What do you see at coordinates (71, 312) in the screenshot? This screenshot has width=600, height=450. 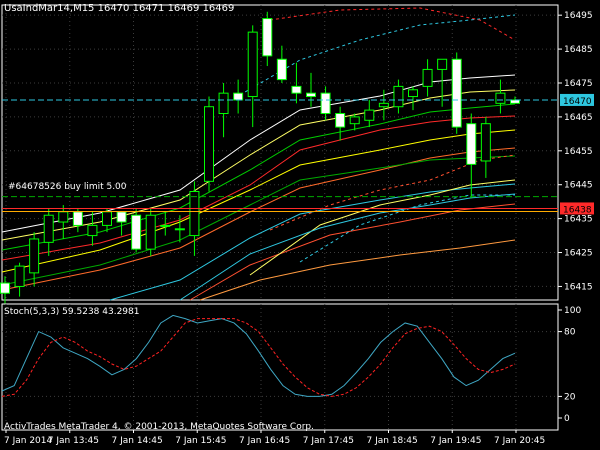 I see `stoch-label: Stoch(5,3,3) 59.5238 43.2981` at bounding box center [71, 312].